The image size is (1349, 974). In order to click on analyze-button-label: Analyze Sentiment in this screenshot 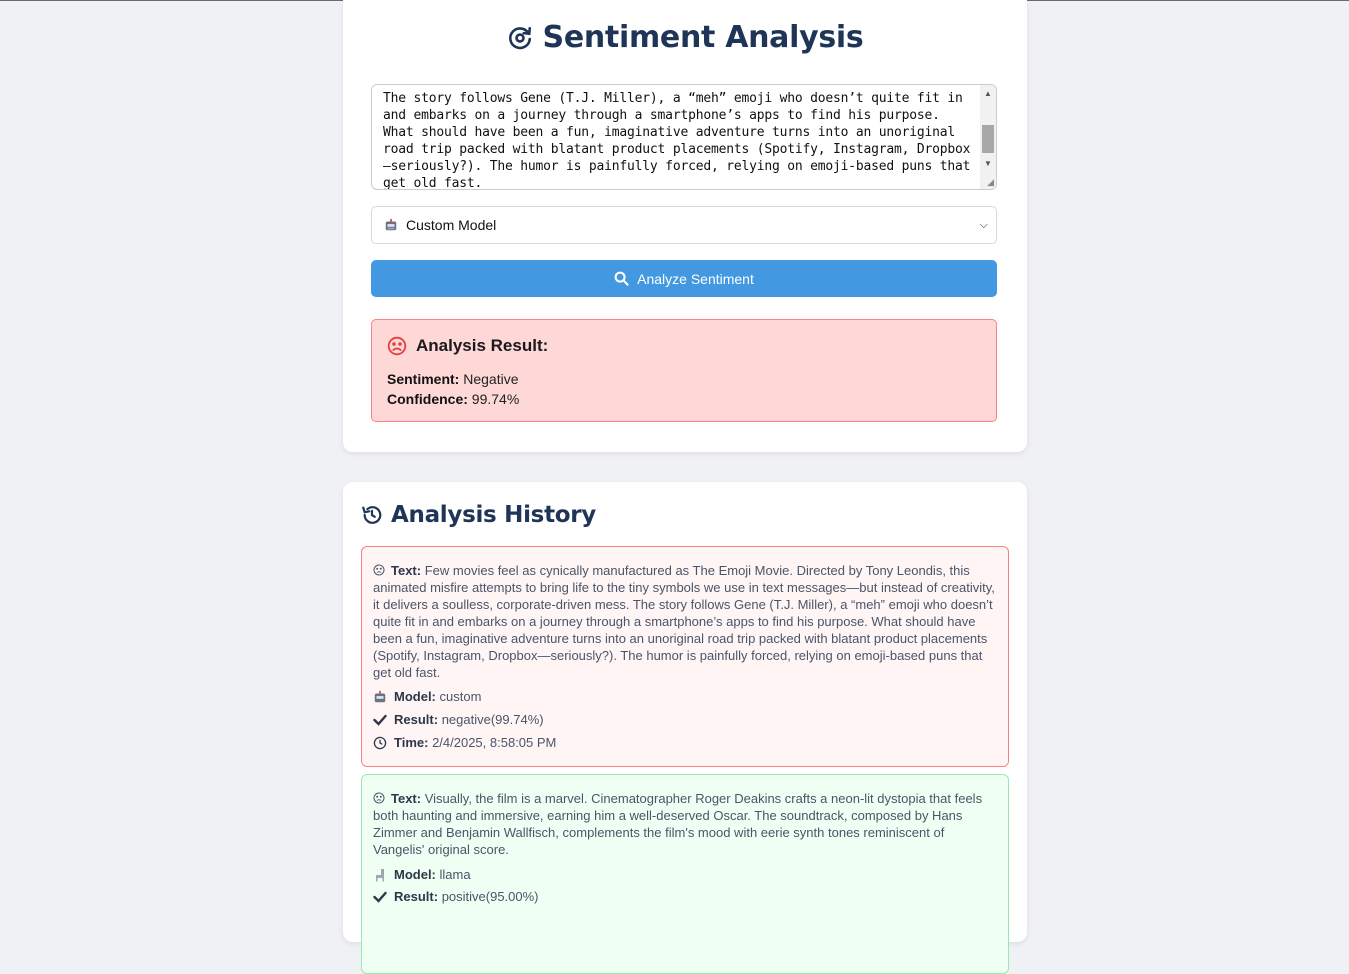, I will do `click(695, 278)`.